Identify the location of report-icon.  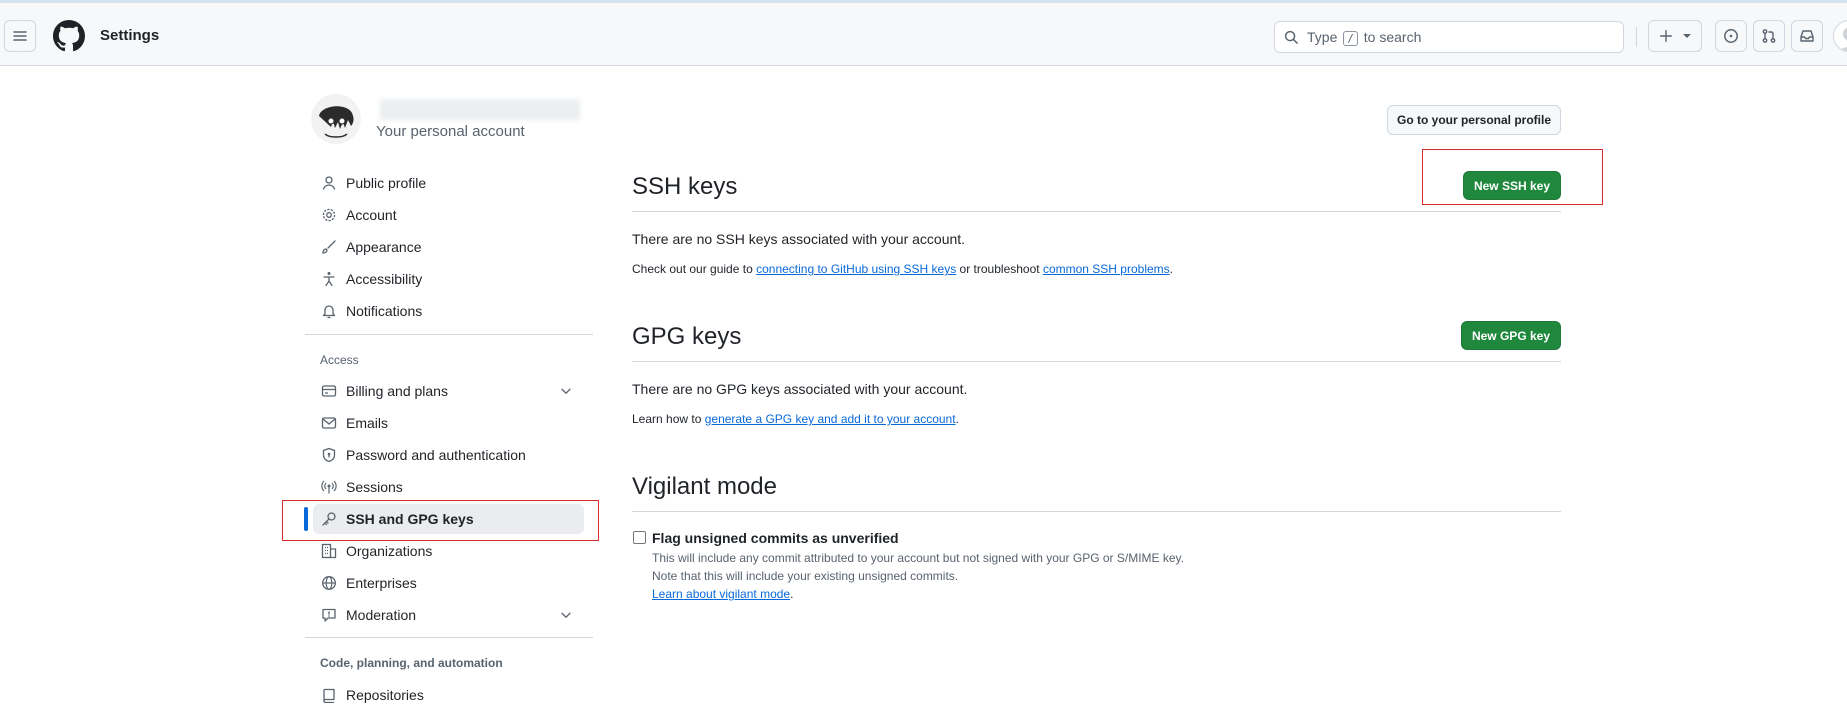
(329, 615).